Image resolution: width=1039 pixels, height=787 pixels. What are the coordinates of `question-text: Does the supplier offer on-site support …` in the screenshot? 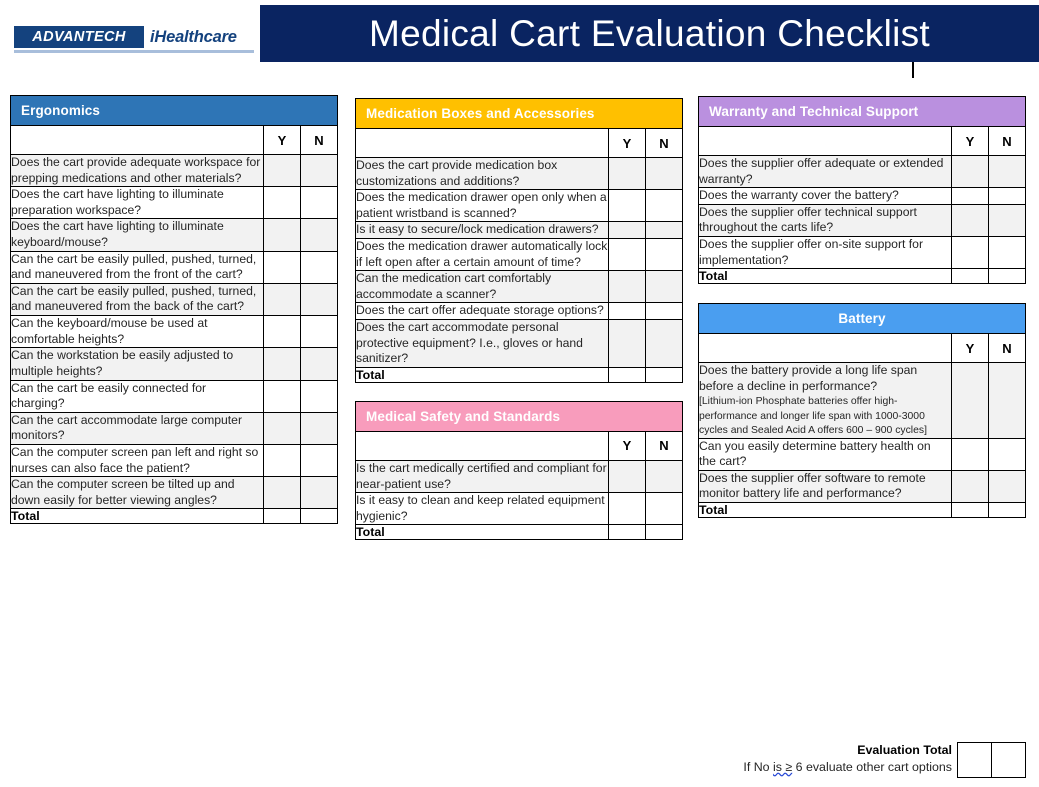 It's located at (811, 252).